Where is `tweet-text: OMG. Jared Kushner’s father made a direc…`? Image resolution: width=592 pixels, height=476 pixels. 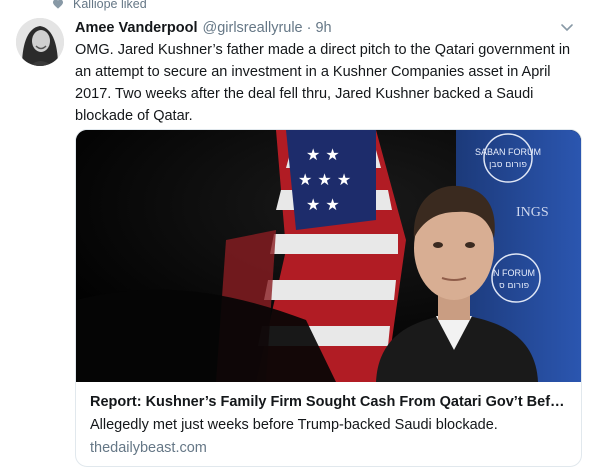
tweet-text: OMG. Jared Kushner’s father made a direc… is located at coordinates (323, 83).